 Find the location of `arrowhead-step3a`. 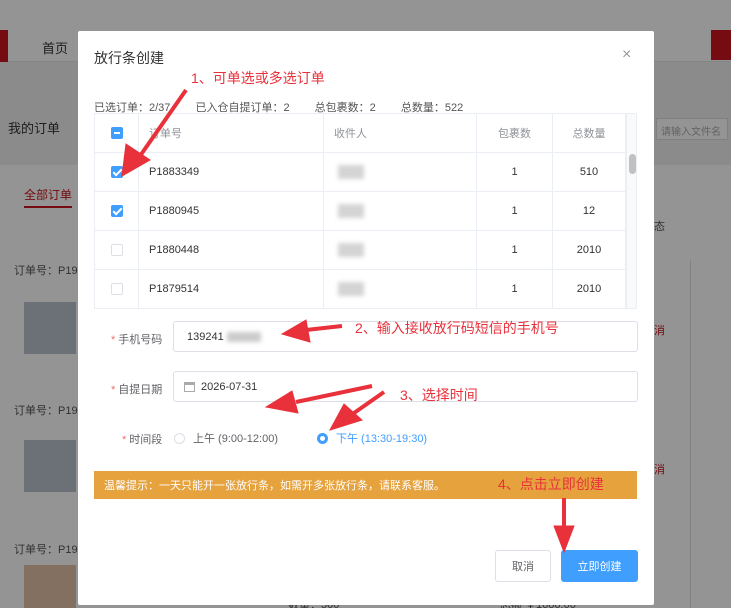

arrowhead-step3a is located at coordinates (281, 402).